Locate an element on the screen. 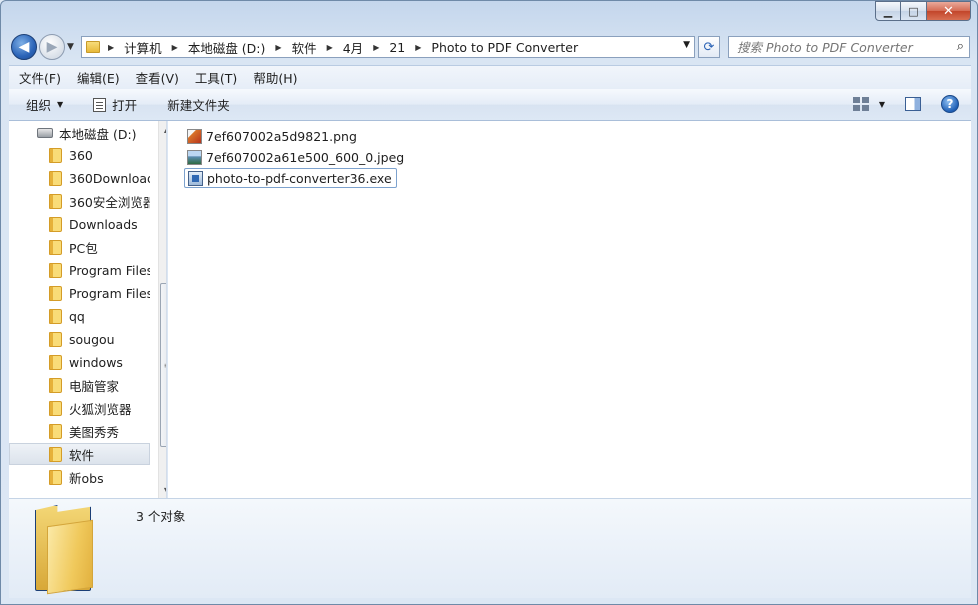 Image resolution: width=978 pixels, height=605 pixels. breadcrumb-item: Photo to PDF Converter is located at coordinates (504, 47).